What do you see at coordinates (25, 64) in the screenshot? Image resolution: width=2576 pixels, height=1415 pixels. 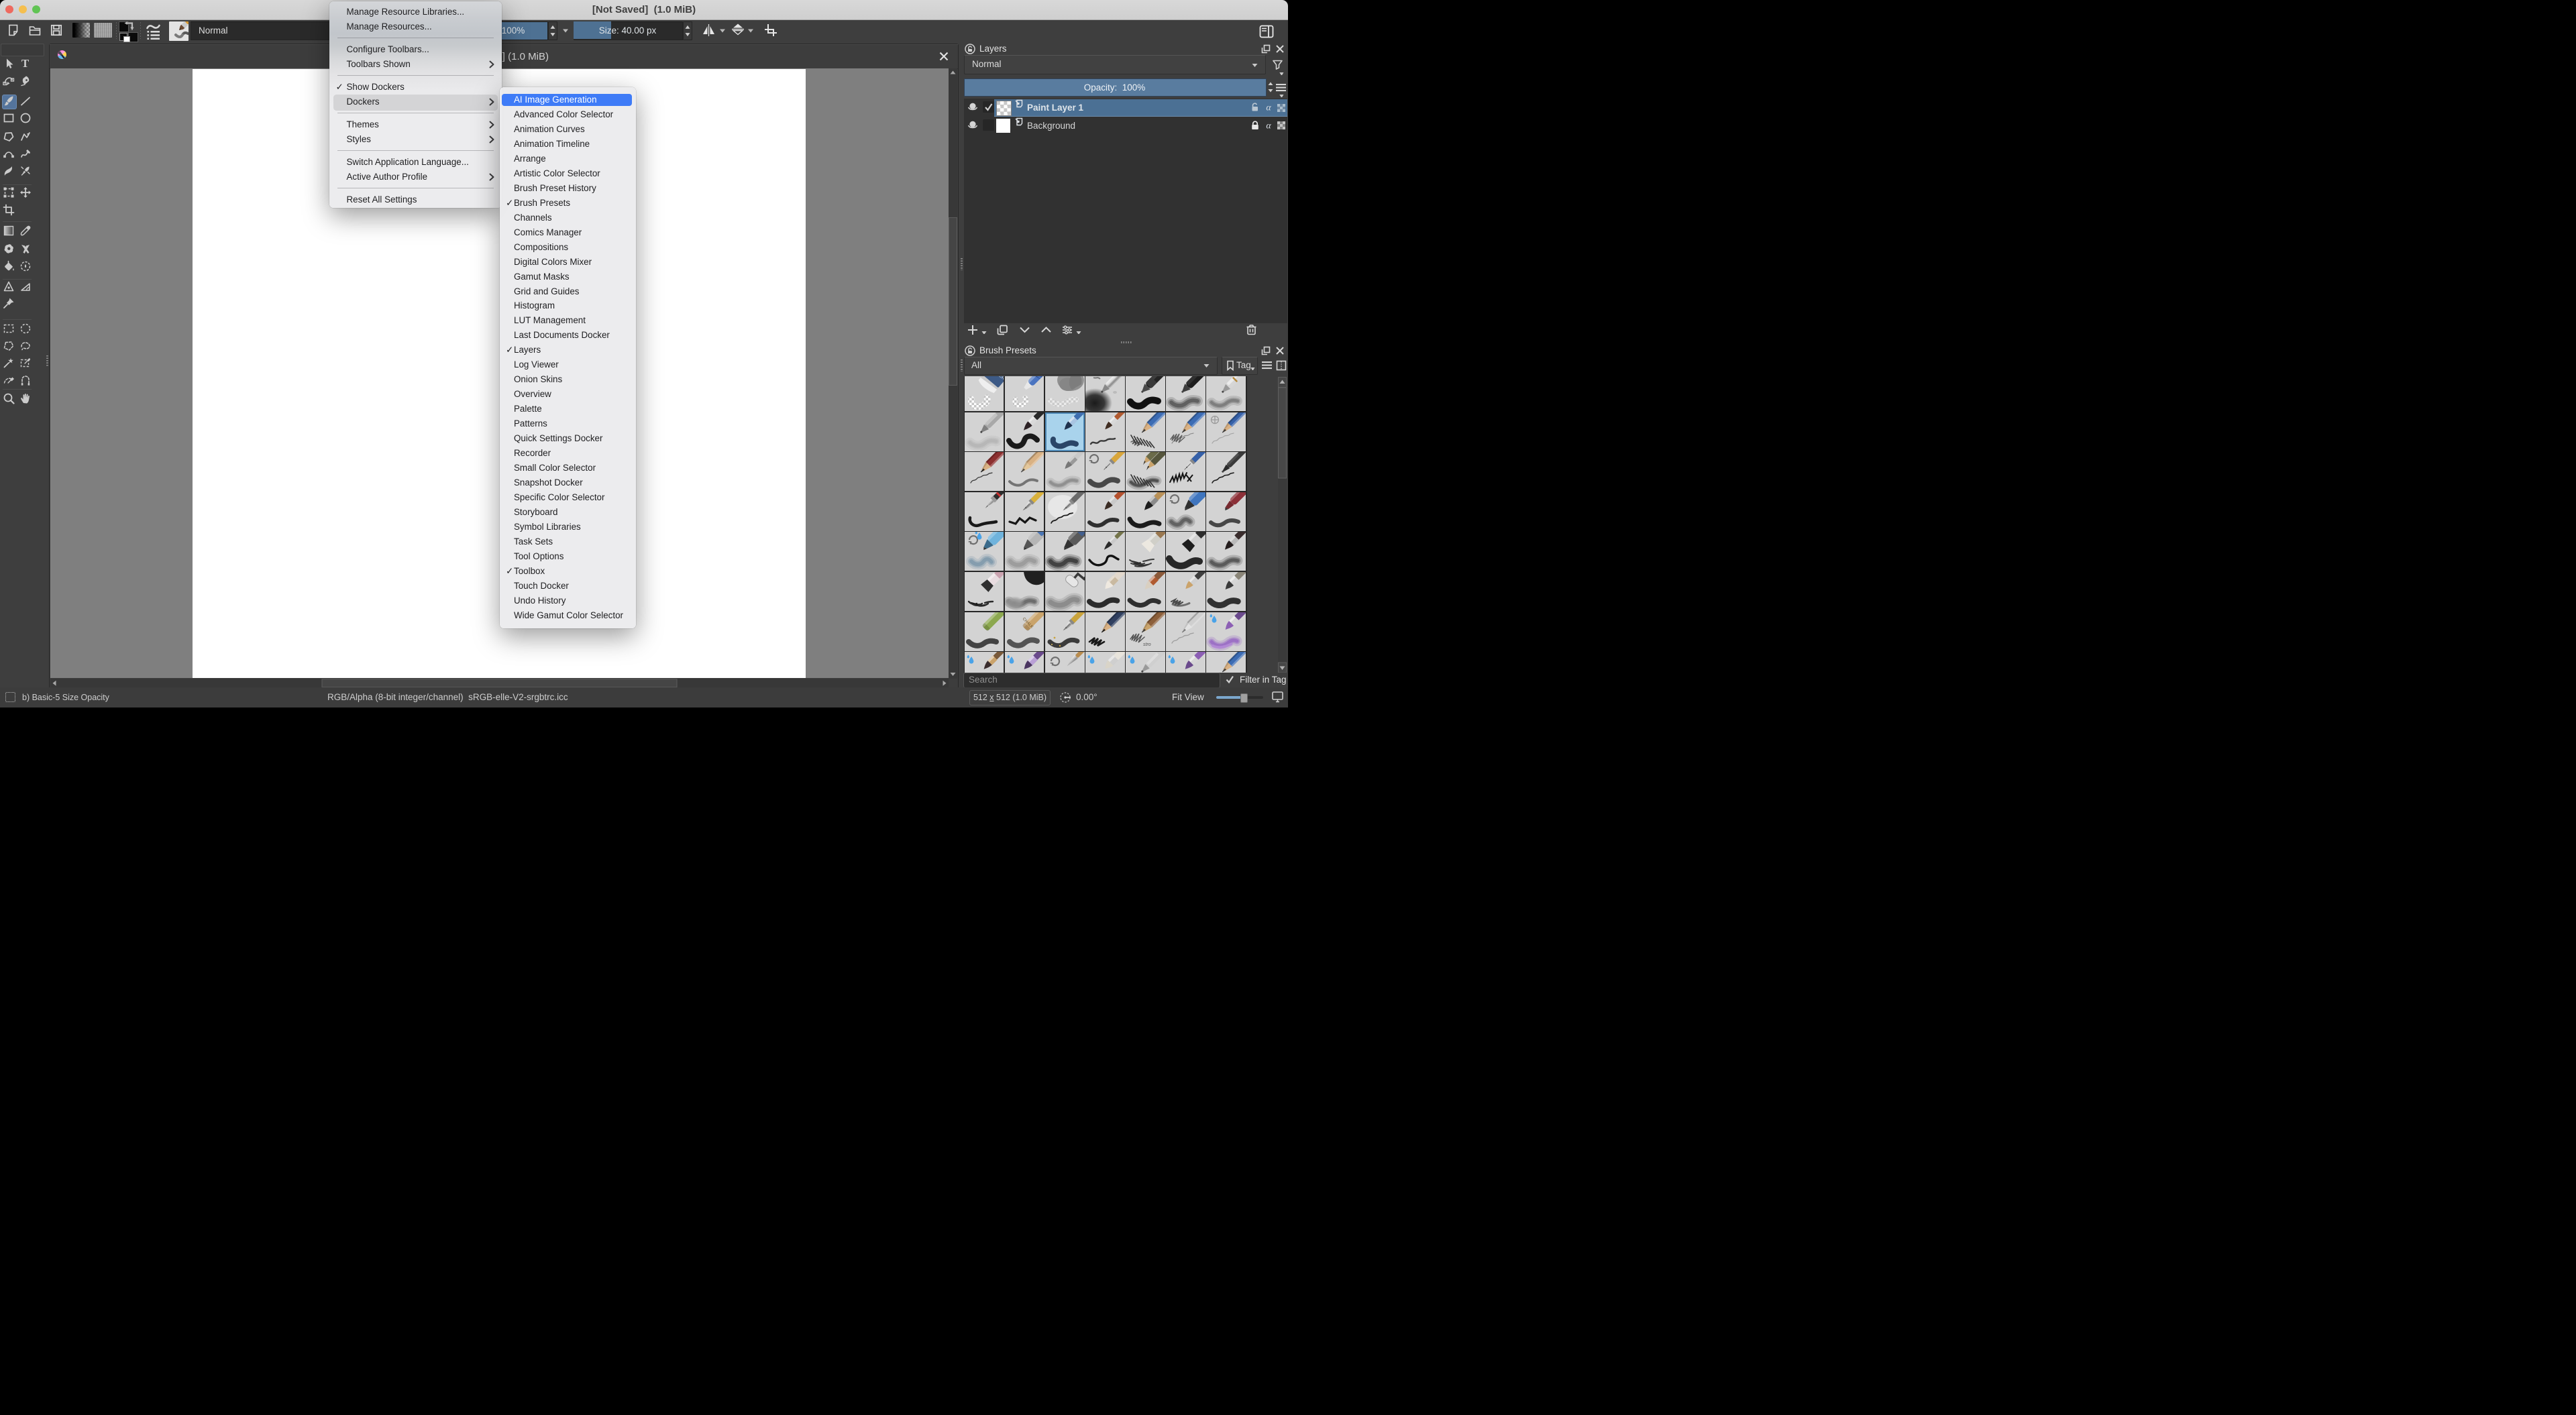 I see `svg-text: T` at bounding box center [25, 64].